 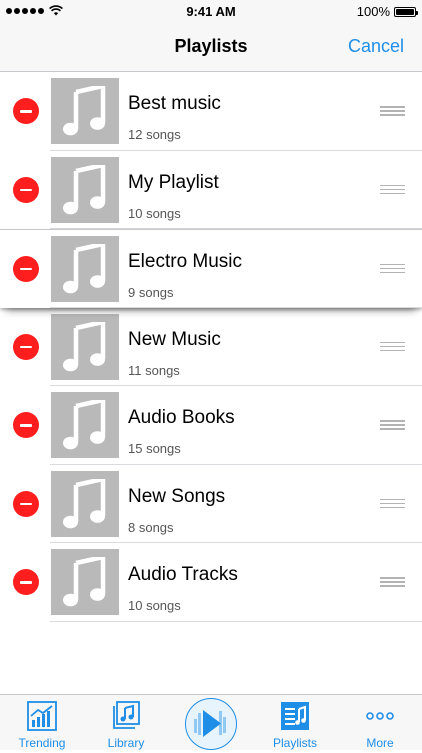 I want to click on play-icon, so click(x=210, y=723).